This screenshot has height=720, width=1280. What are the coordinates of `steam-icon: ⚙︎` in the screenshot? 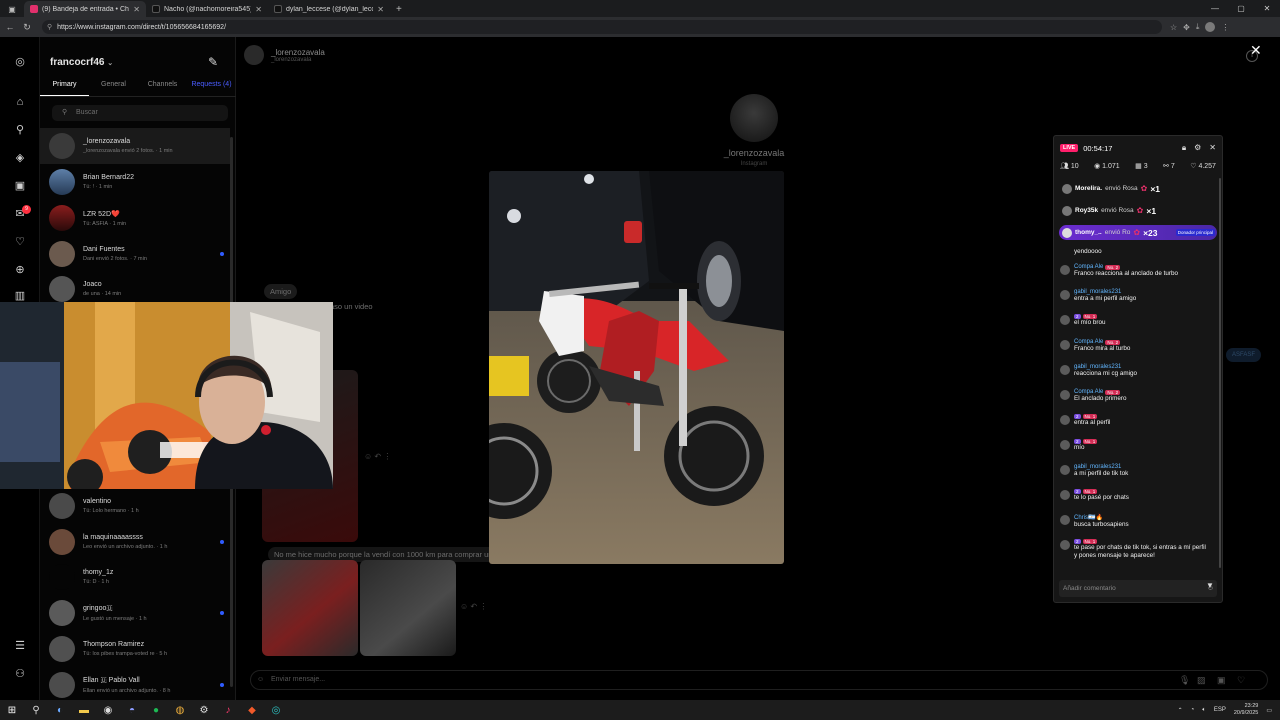 It's located at (204, 710).